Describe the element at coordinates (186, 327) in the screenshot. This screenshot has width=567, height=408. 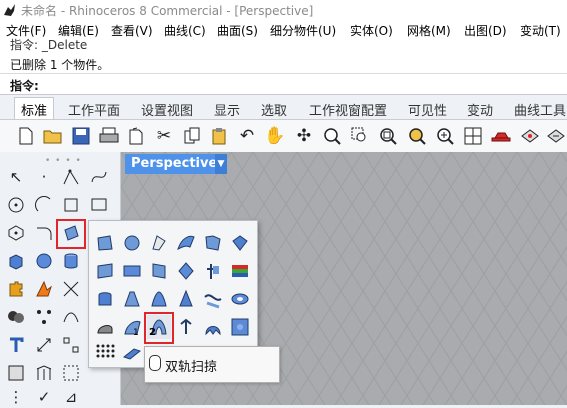
I see `pipe-surface-icon` at that location.